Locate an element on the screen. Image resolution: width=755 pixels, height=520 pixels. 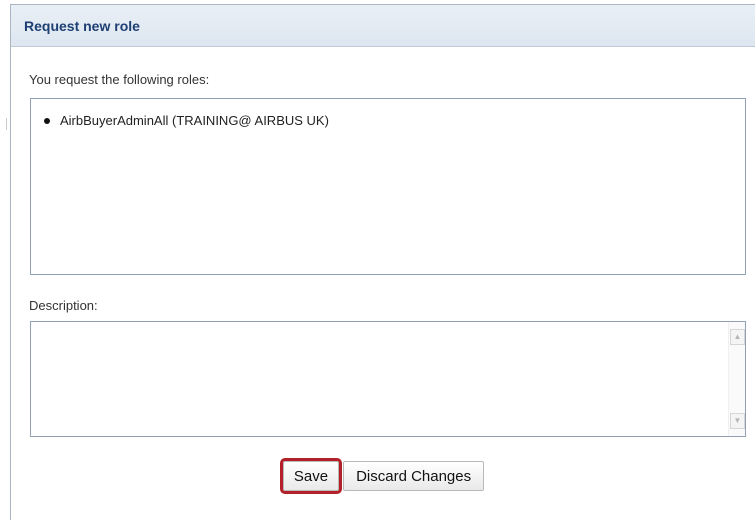
description-scrollbar: ▲ ▼ is located at coordinates (736, 379).